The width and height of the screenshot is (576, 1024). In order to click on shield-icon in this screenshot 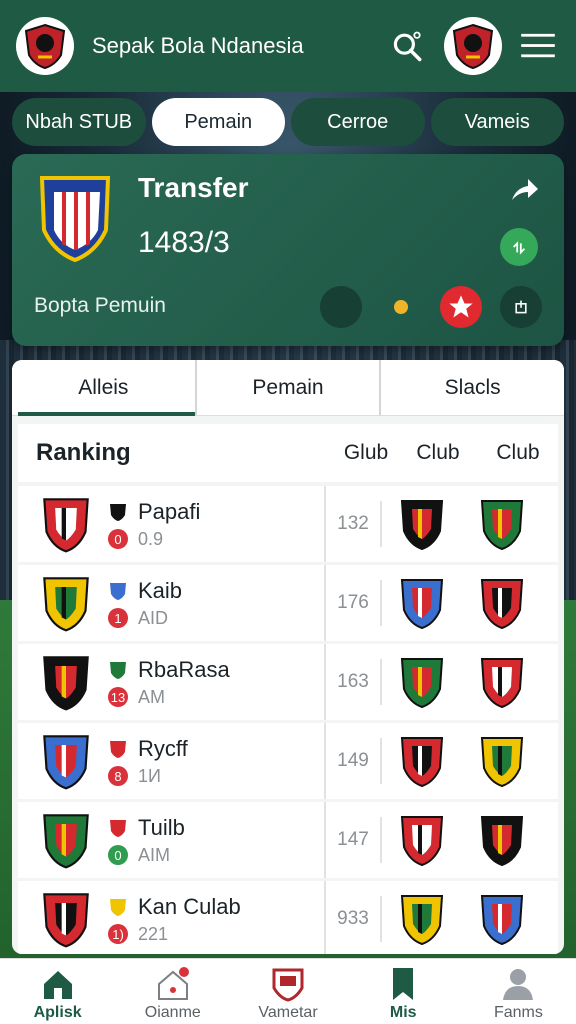, I will do `click(288, 985)`.